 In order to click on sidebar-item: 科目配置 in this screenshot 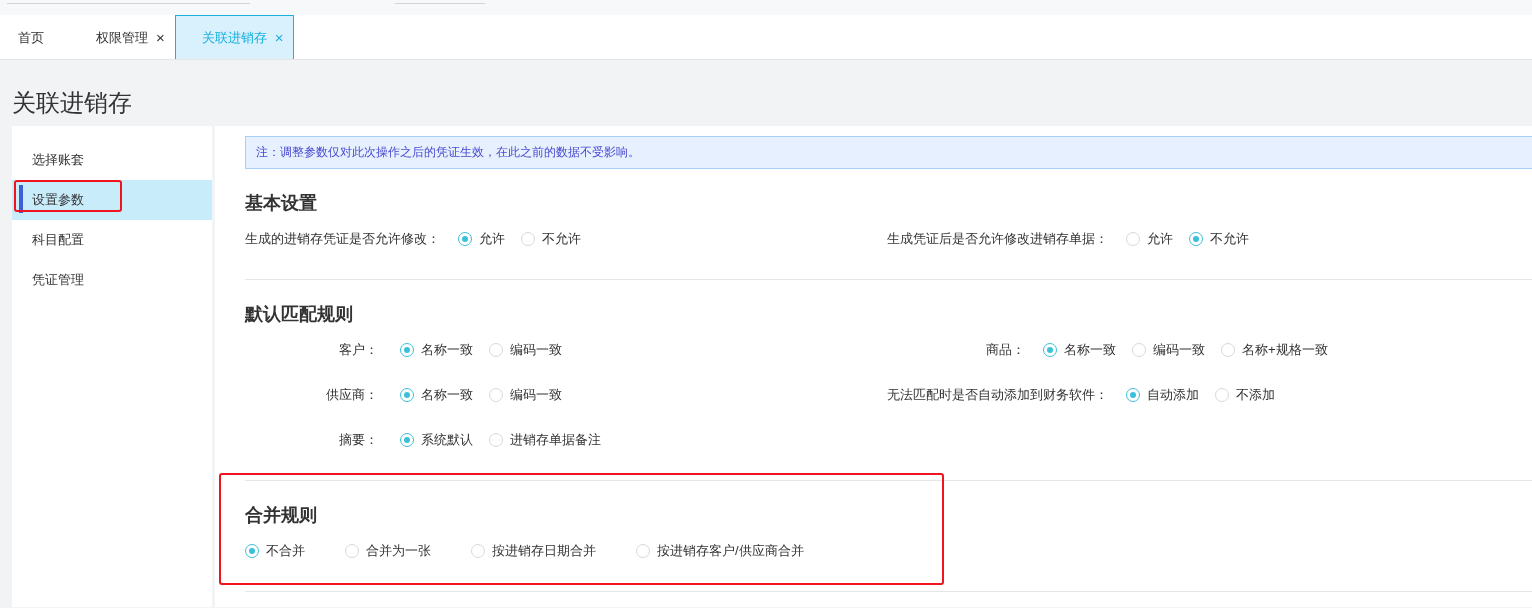, I will do `click(112, 240)`.